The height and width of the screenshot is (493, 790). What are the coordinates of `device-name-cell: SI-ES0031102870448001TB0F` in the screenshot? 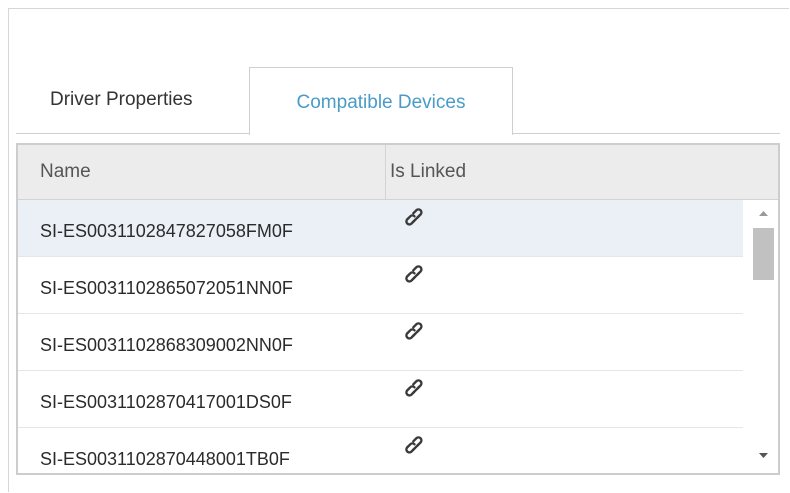 It's located at (165, 459).